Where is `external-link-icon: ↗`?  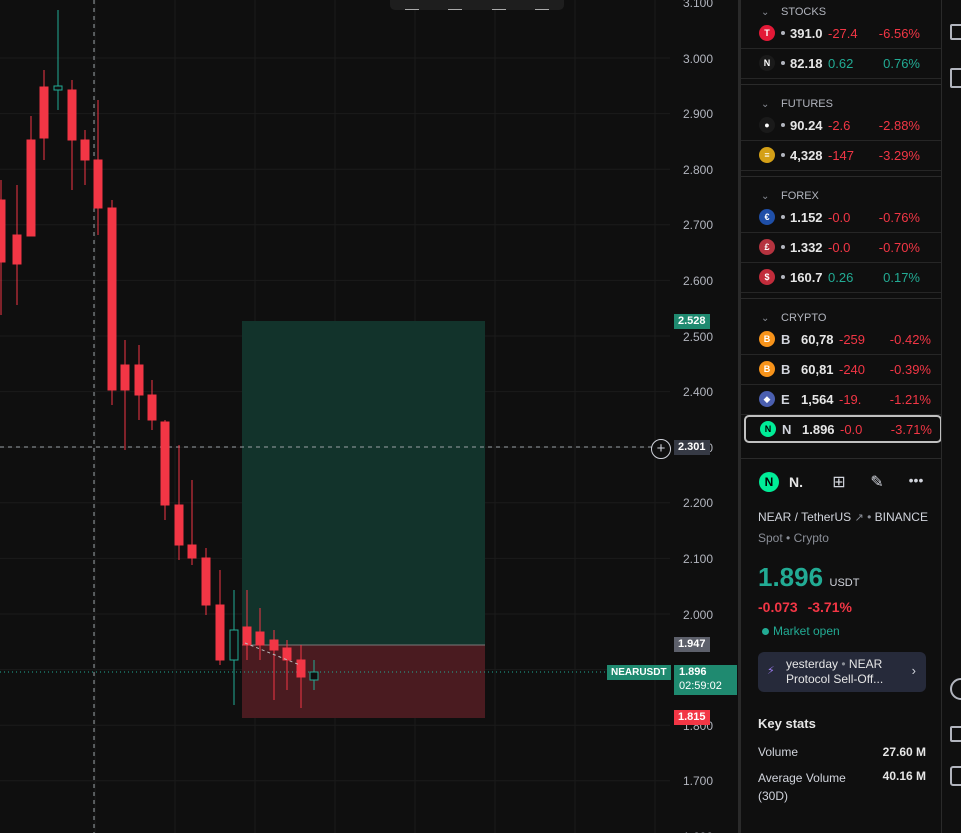 external-link-icon: ↗ is located at coordinates (859, 518).